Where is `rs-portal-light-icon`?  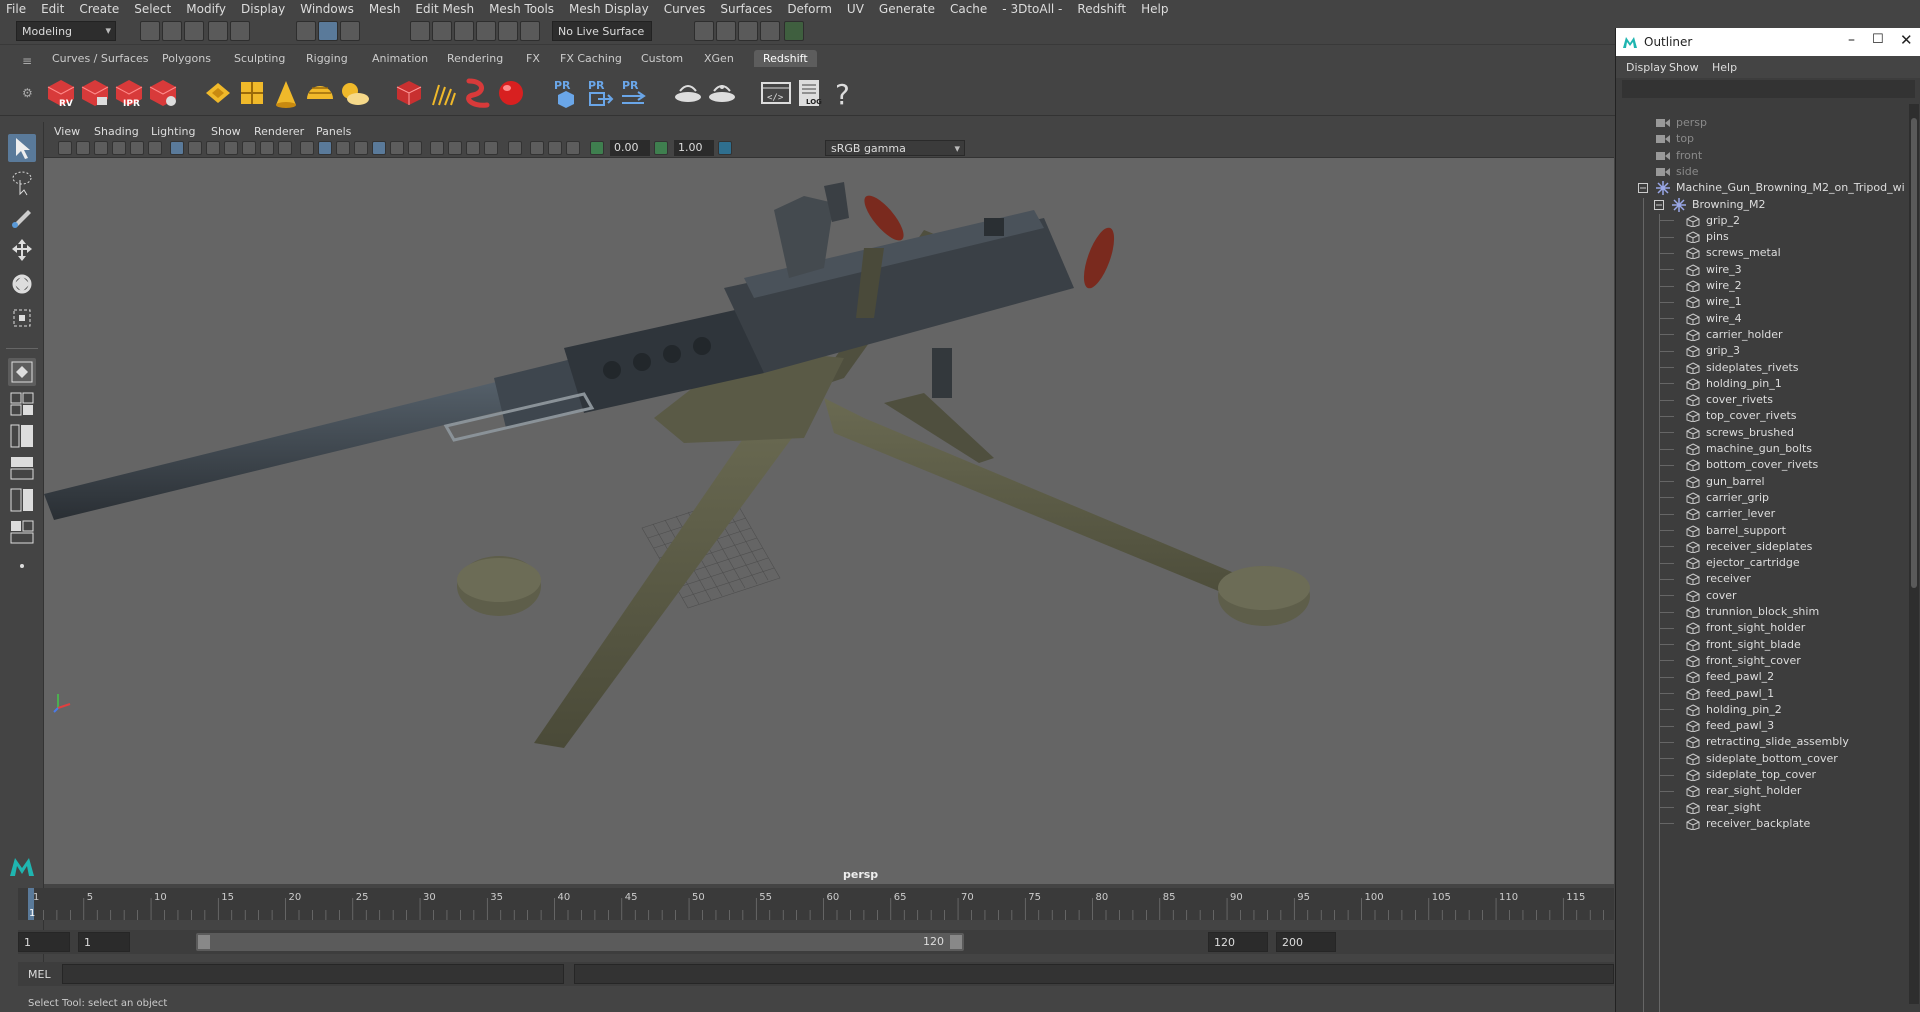 rs-portal-light-icon is located at coordinates (252, 93).